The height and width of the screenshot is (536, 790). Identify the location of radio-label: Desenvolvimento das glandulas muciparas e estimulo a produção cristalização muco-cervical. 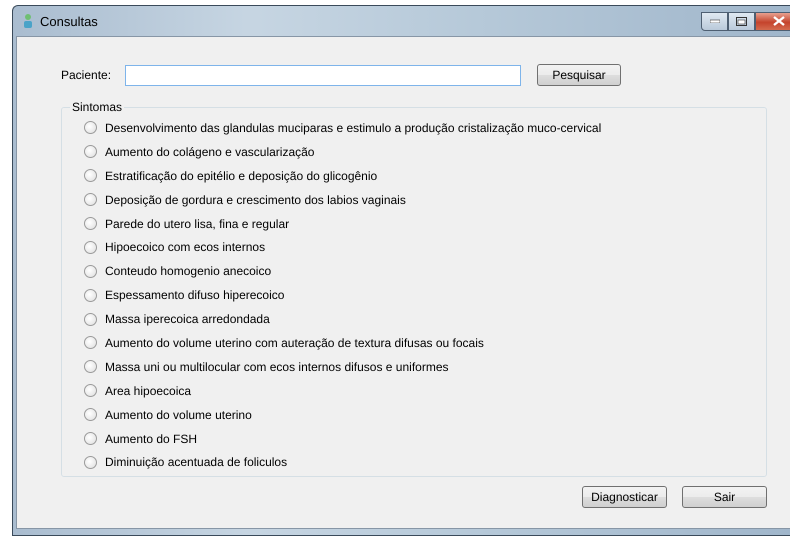
(353, 127).